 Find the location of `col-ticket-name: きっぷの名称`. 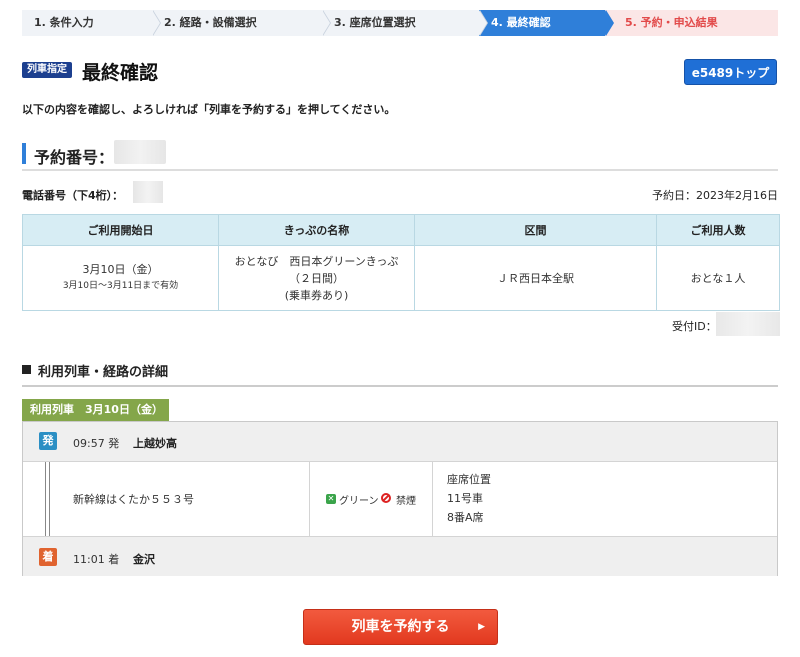

col-ticket-name: きっぷの名称 is located at coordinates (316, 230).